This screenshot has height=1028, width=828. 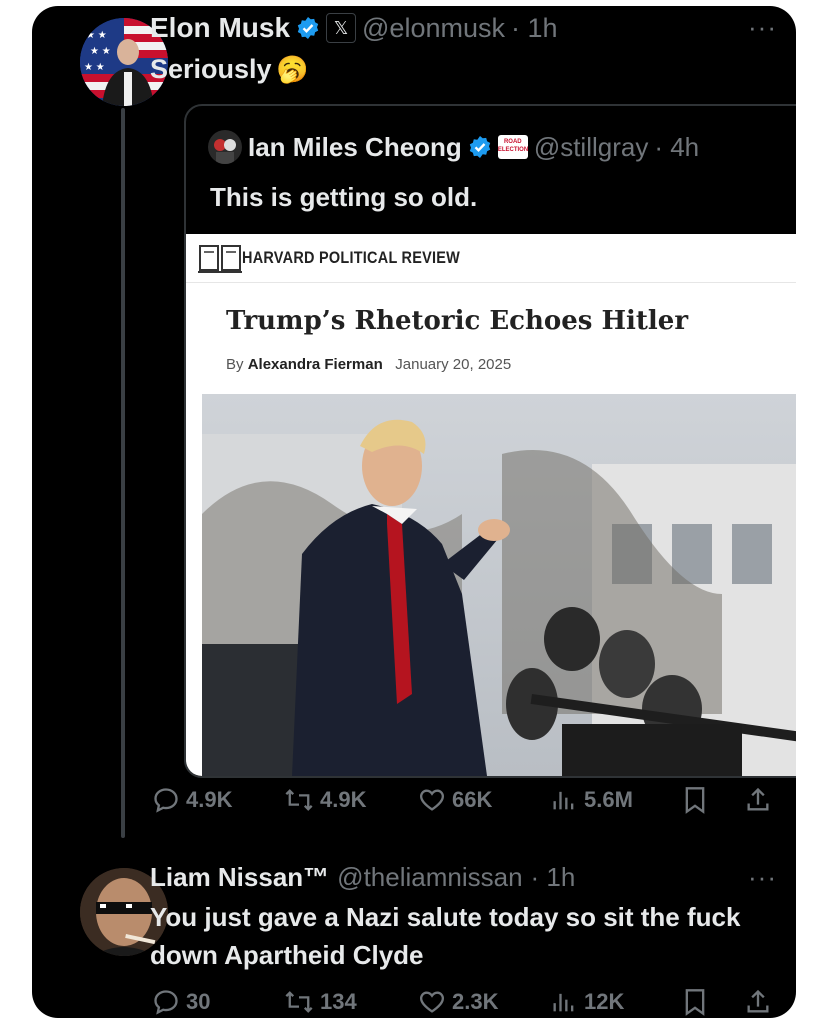 I want to click on like-button: 2.3K, so click(x=458, y=1002).